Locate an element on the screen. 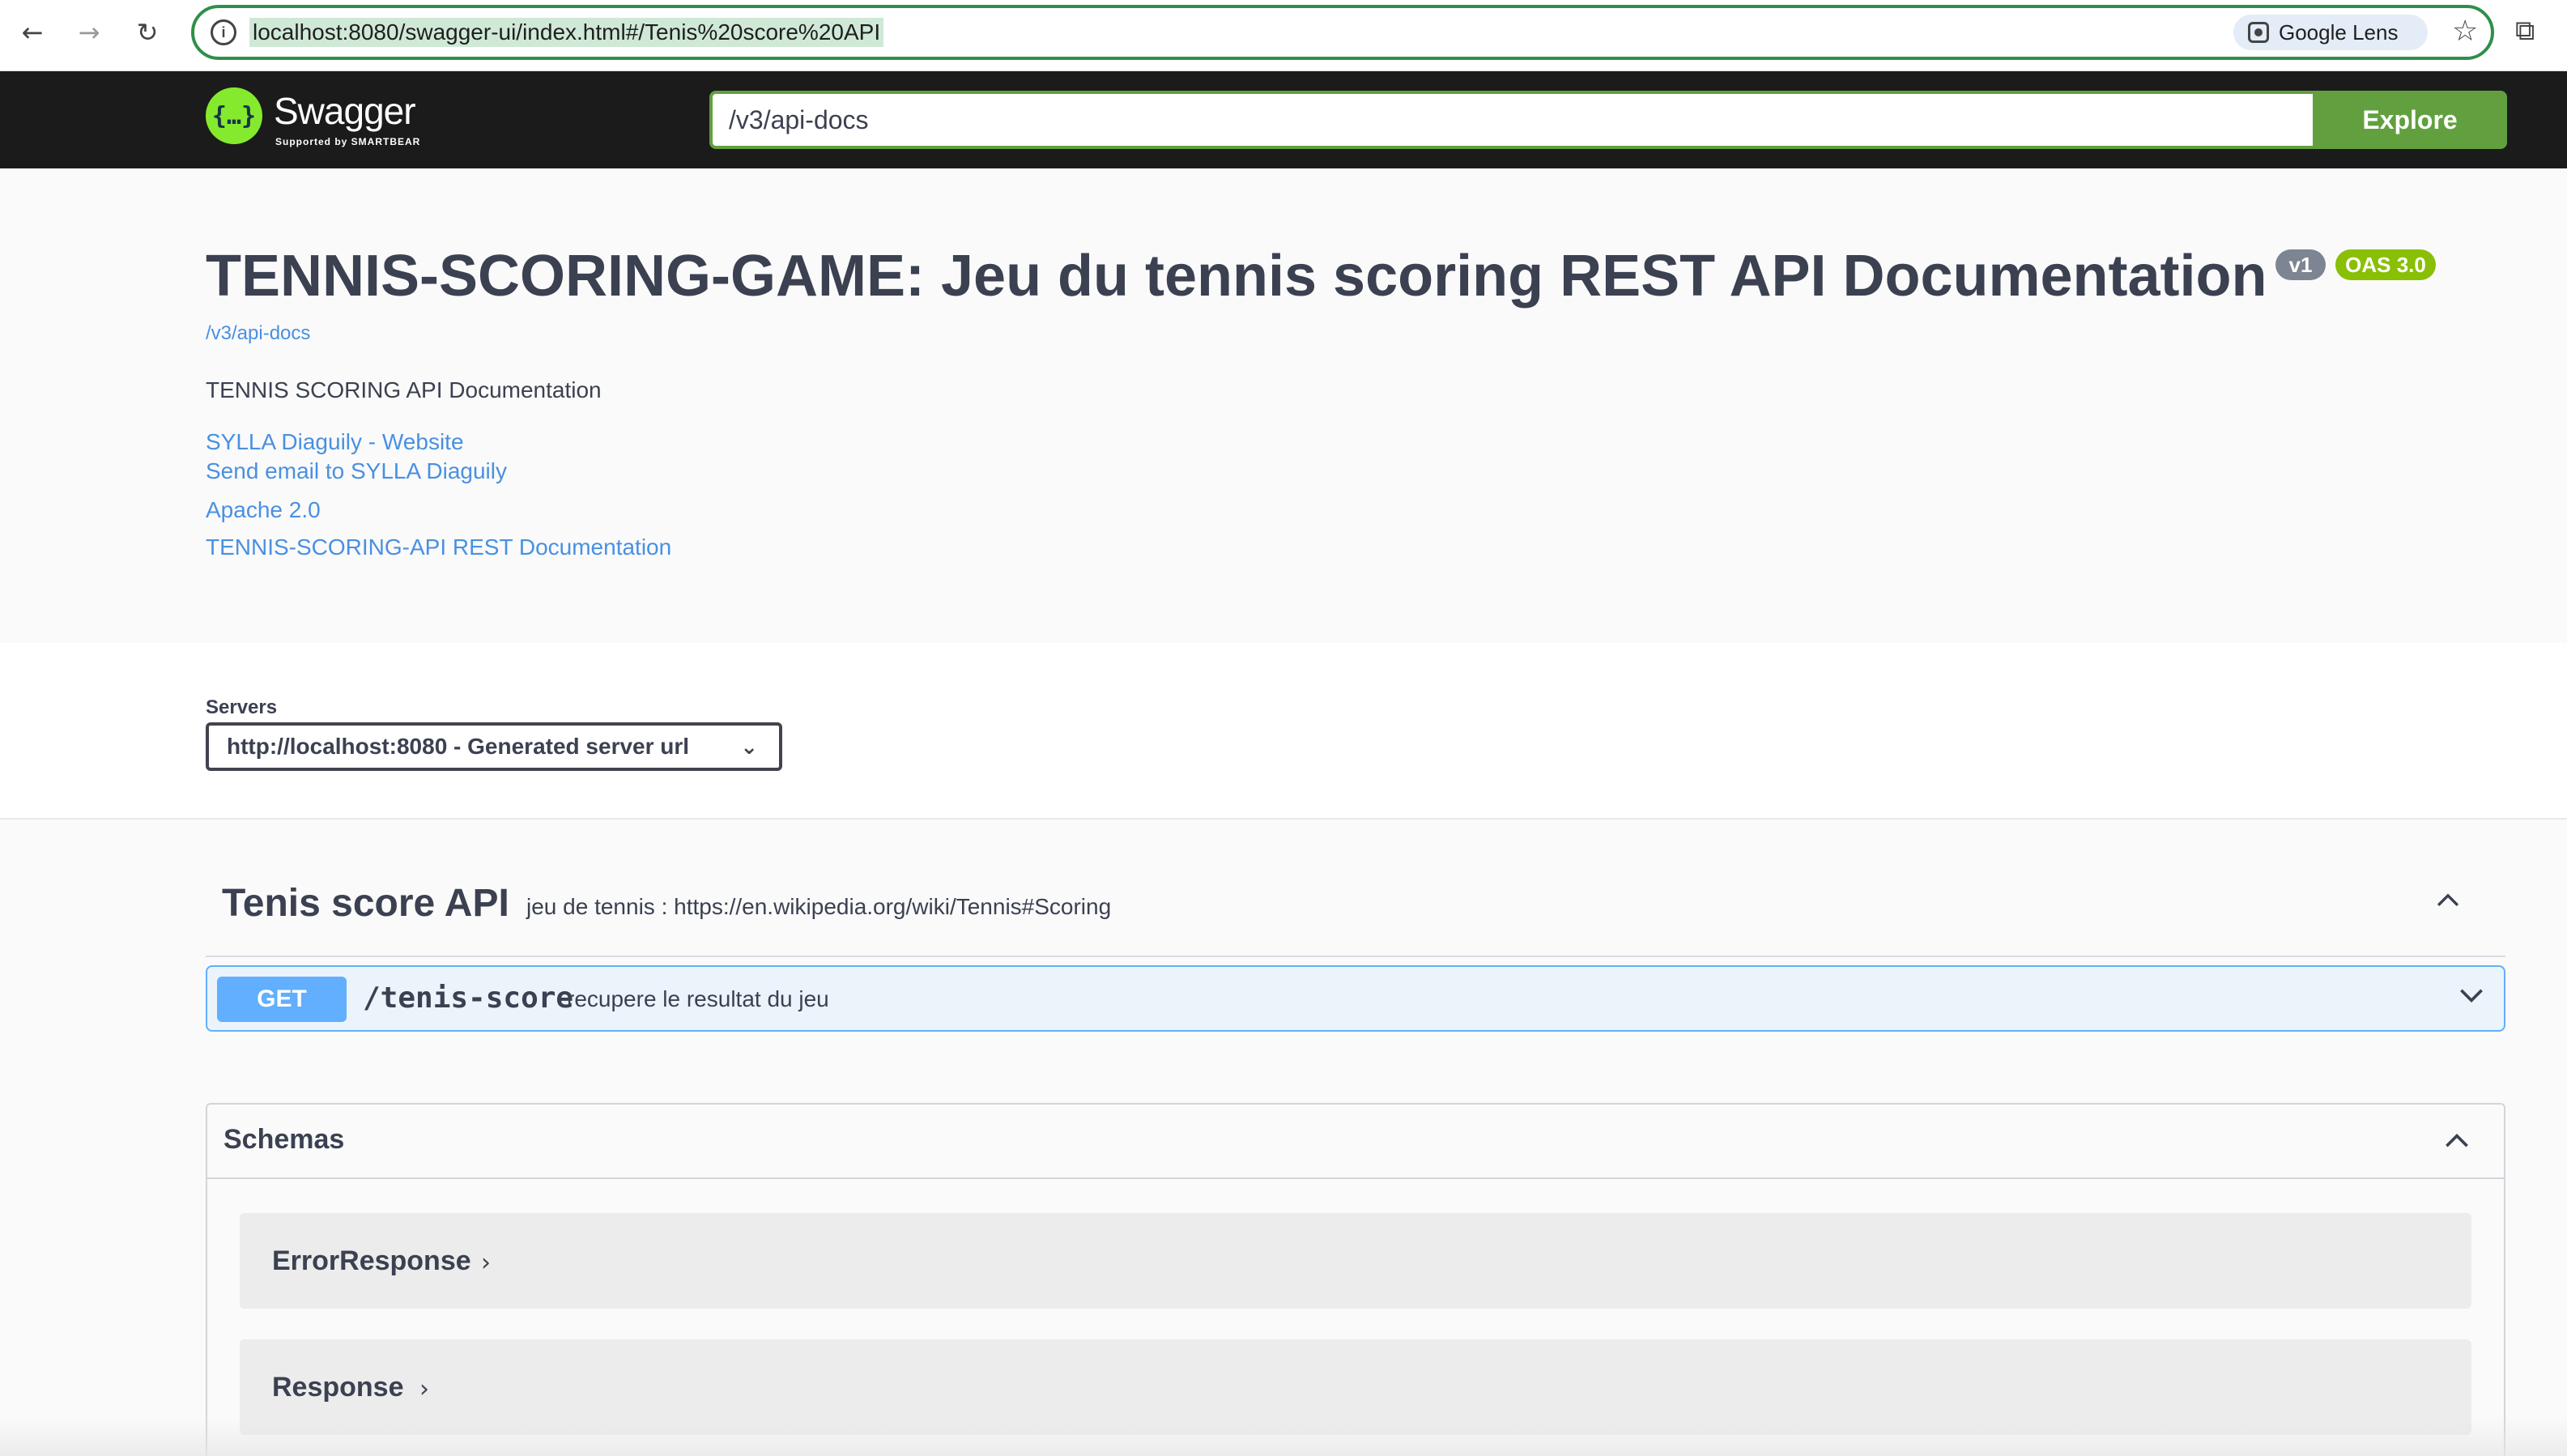 Image resolution: width=2567 pixels, height=1456 pixels. schema-model-name: ErrorResponse is located at coordinates (371, 1261).